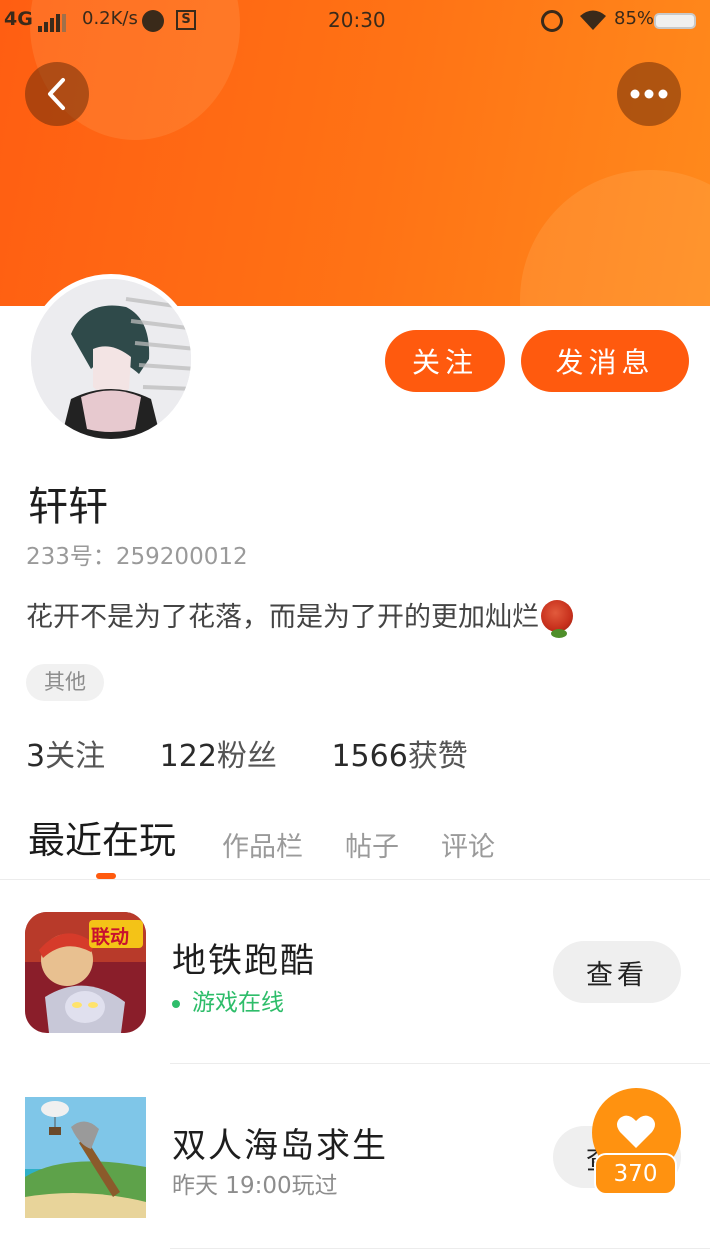  What do you see at coordinates (557, 619) in the screenshot?
I see `rose-icon` at bounding box center [557, 619].